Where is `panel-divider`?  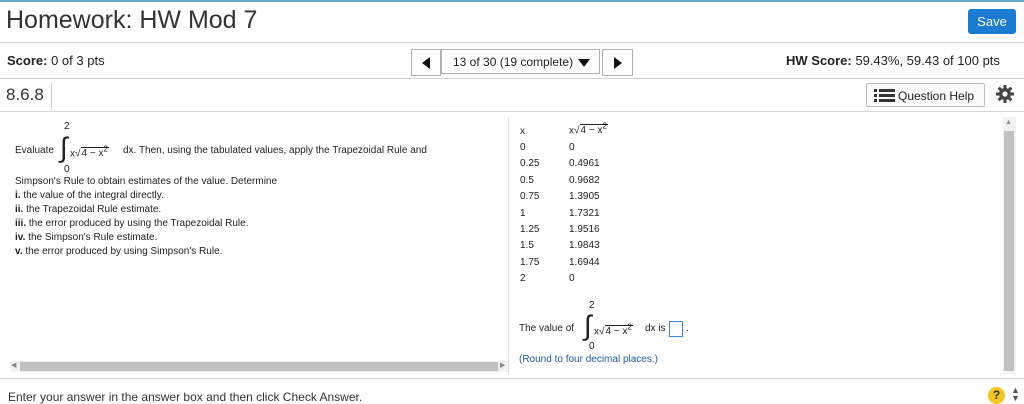
panel-divider is located at coordinates (508, 246).